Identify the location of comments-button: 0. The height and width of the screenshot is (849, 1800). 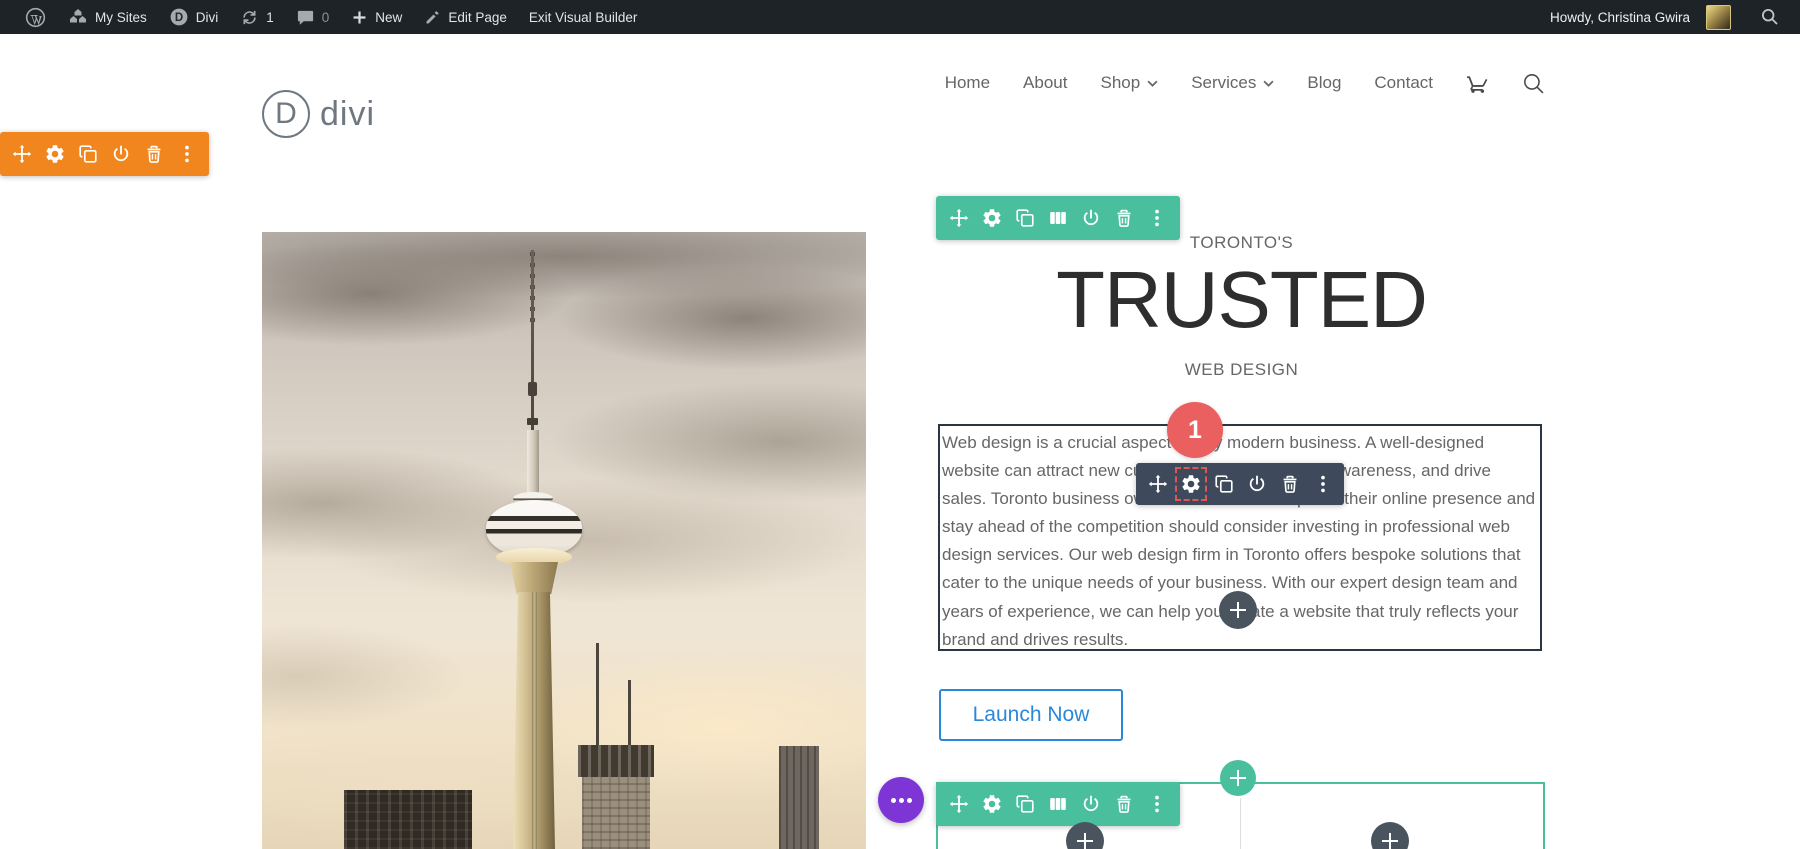
(313, 17).